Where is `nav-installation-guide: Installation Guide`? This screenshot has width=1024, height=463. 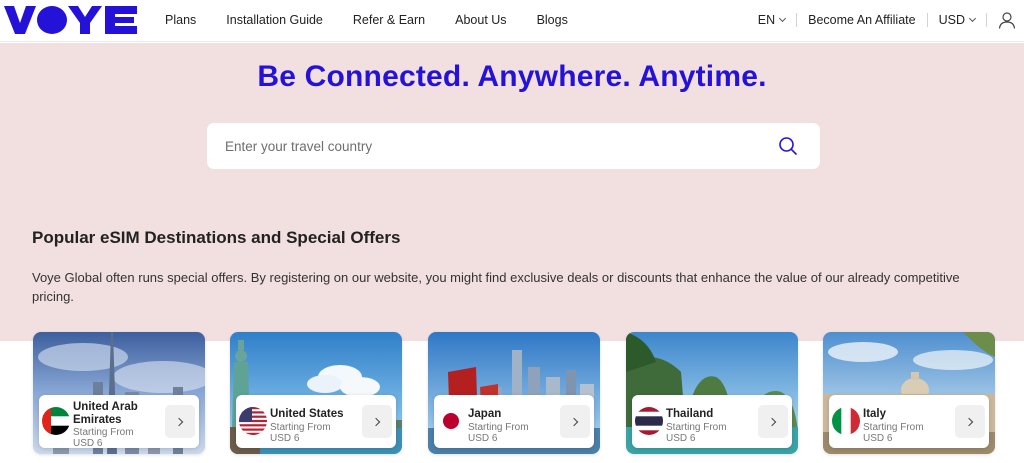
nav-installation-guide: Installation Guide is located at coordinates (274, 20).